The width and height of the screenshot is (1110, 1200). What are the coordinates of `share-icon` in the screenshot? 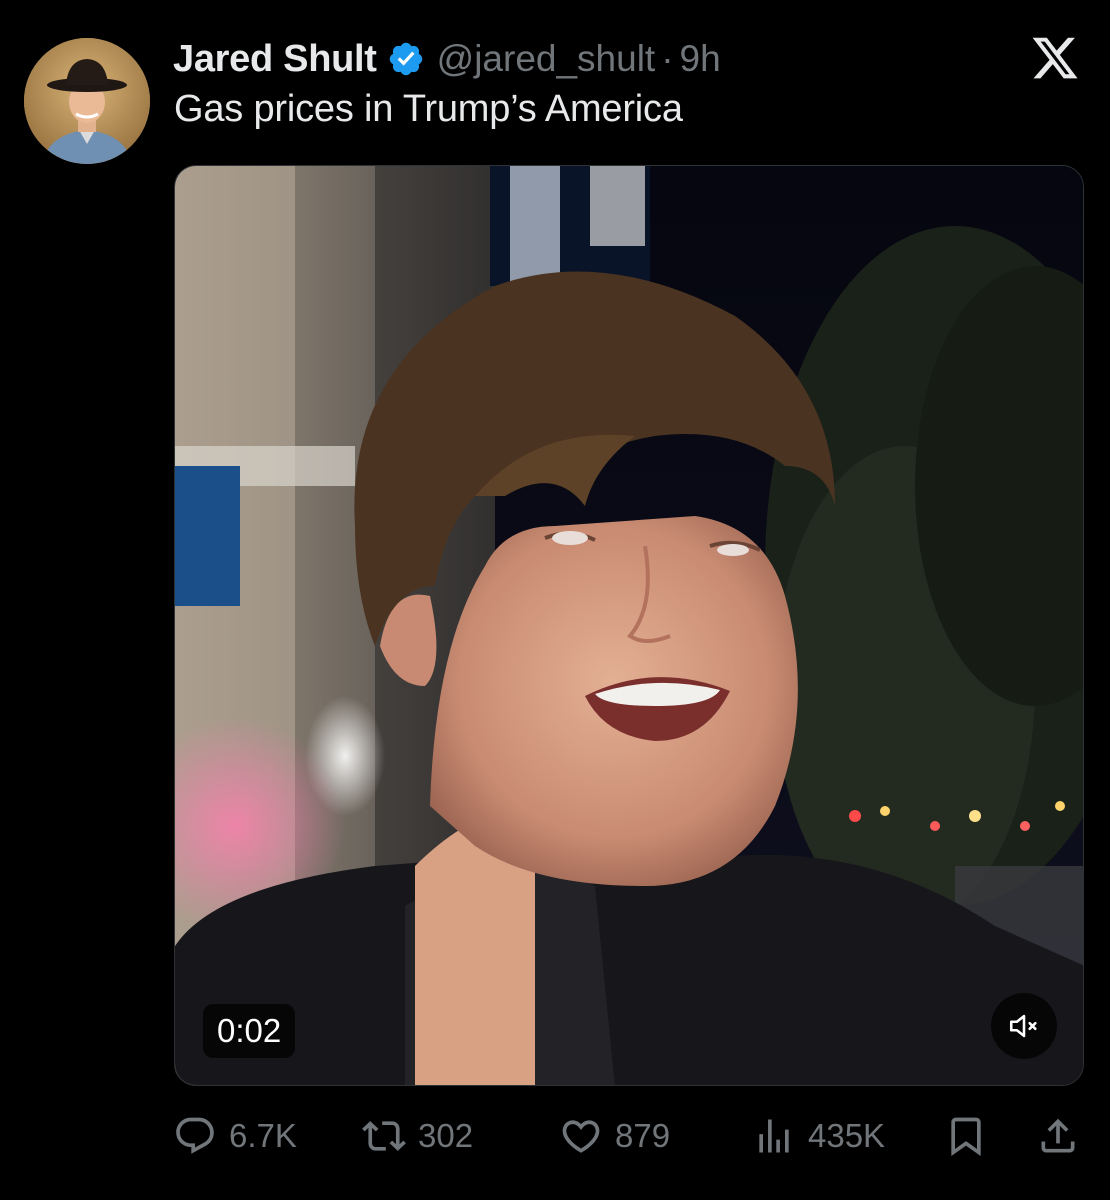 It's located at (1058, 1135).